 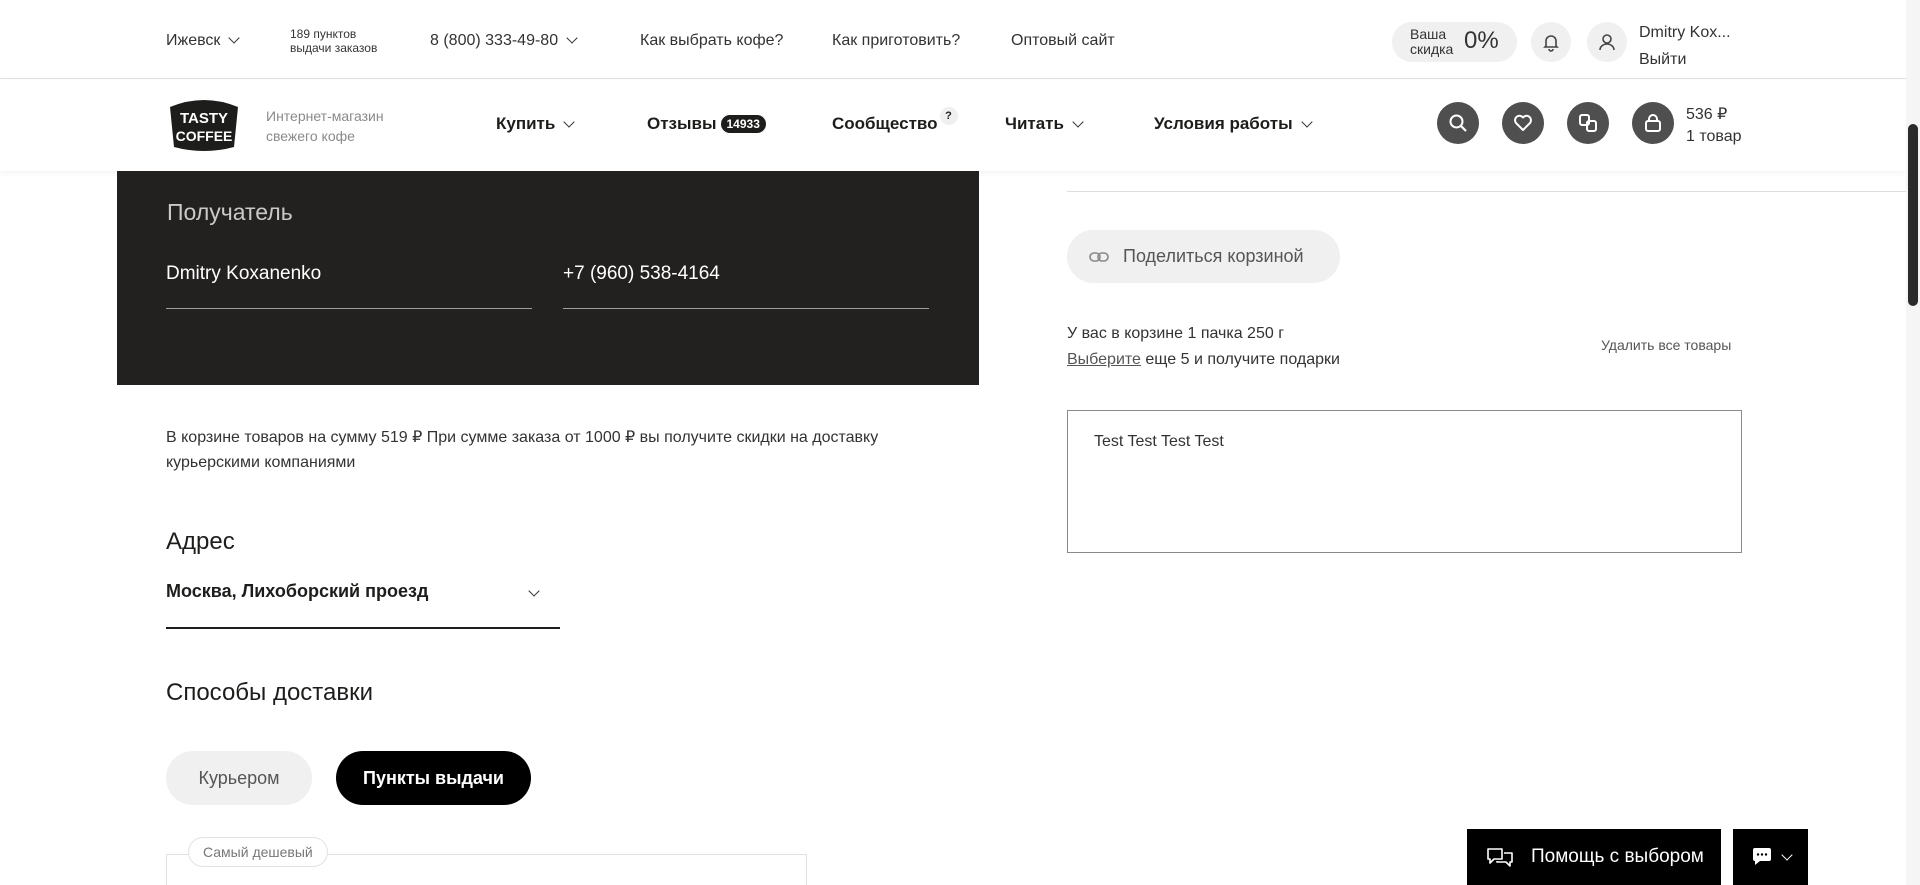 I want to click on favorites-button, so click(x=1523, y=123).